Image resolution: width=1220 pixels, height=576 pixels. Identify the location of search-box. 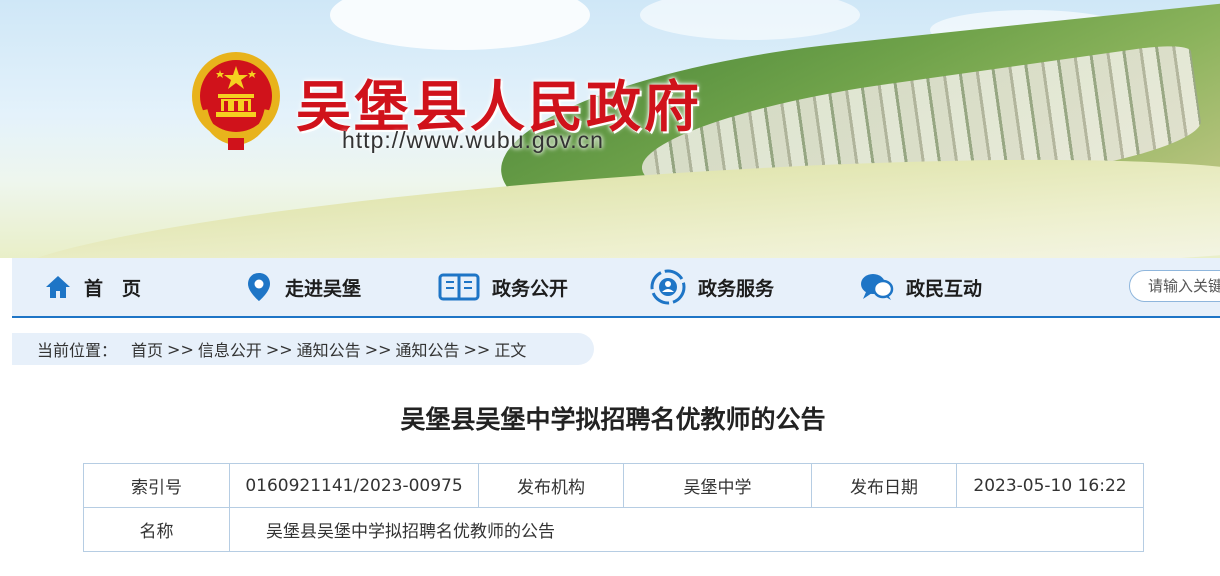
(1174, 286).